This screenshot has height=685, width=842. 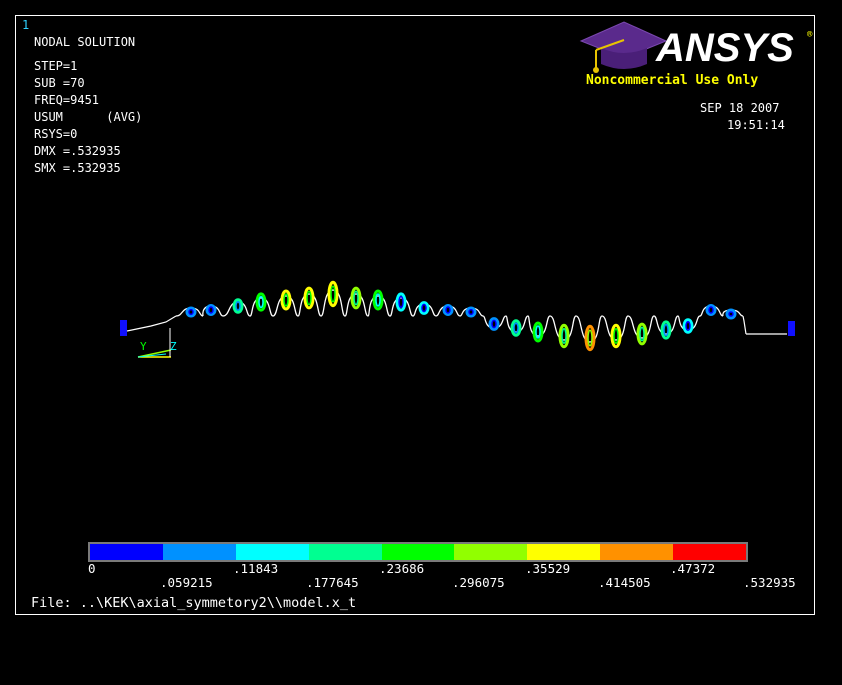 What do you see at coordinates (332, 582) in the screenshot?
I see `legend-label: .177645` at bounding box center [332, 582].